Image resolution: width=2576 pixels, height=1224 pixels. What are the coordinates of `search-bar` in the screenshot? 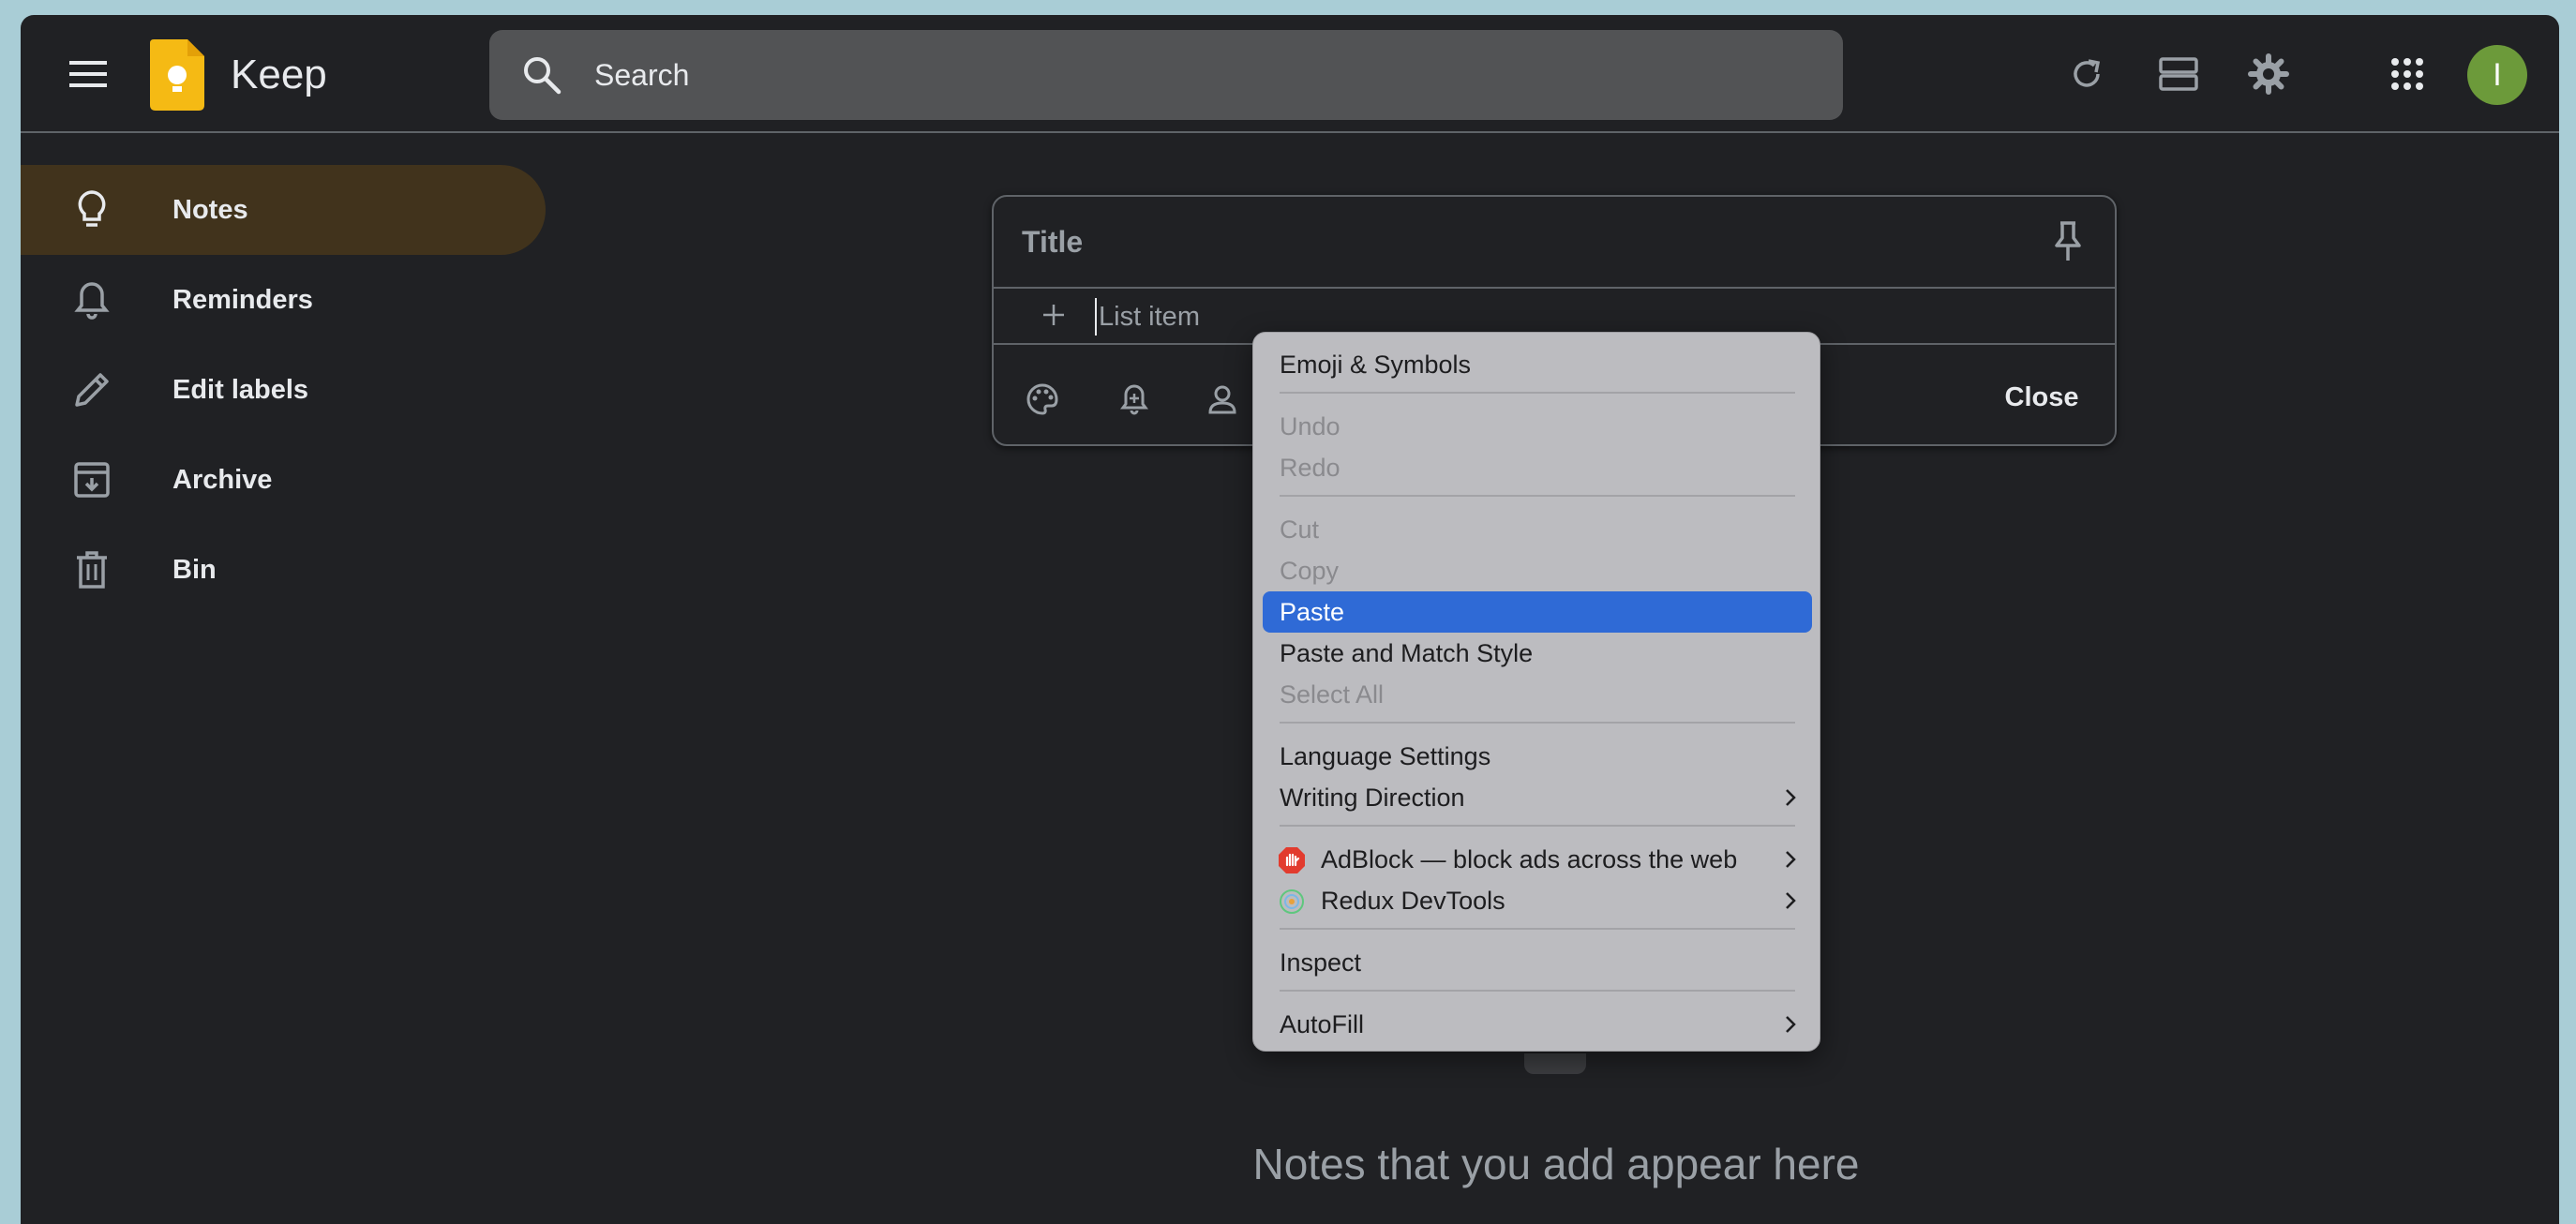 It's located at (1166, 75).